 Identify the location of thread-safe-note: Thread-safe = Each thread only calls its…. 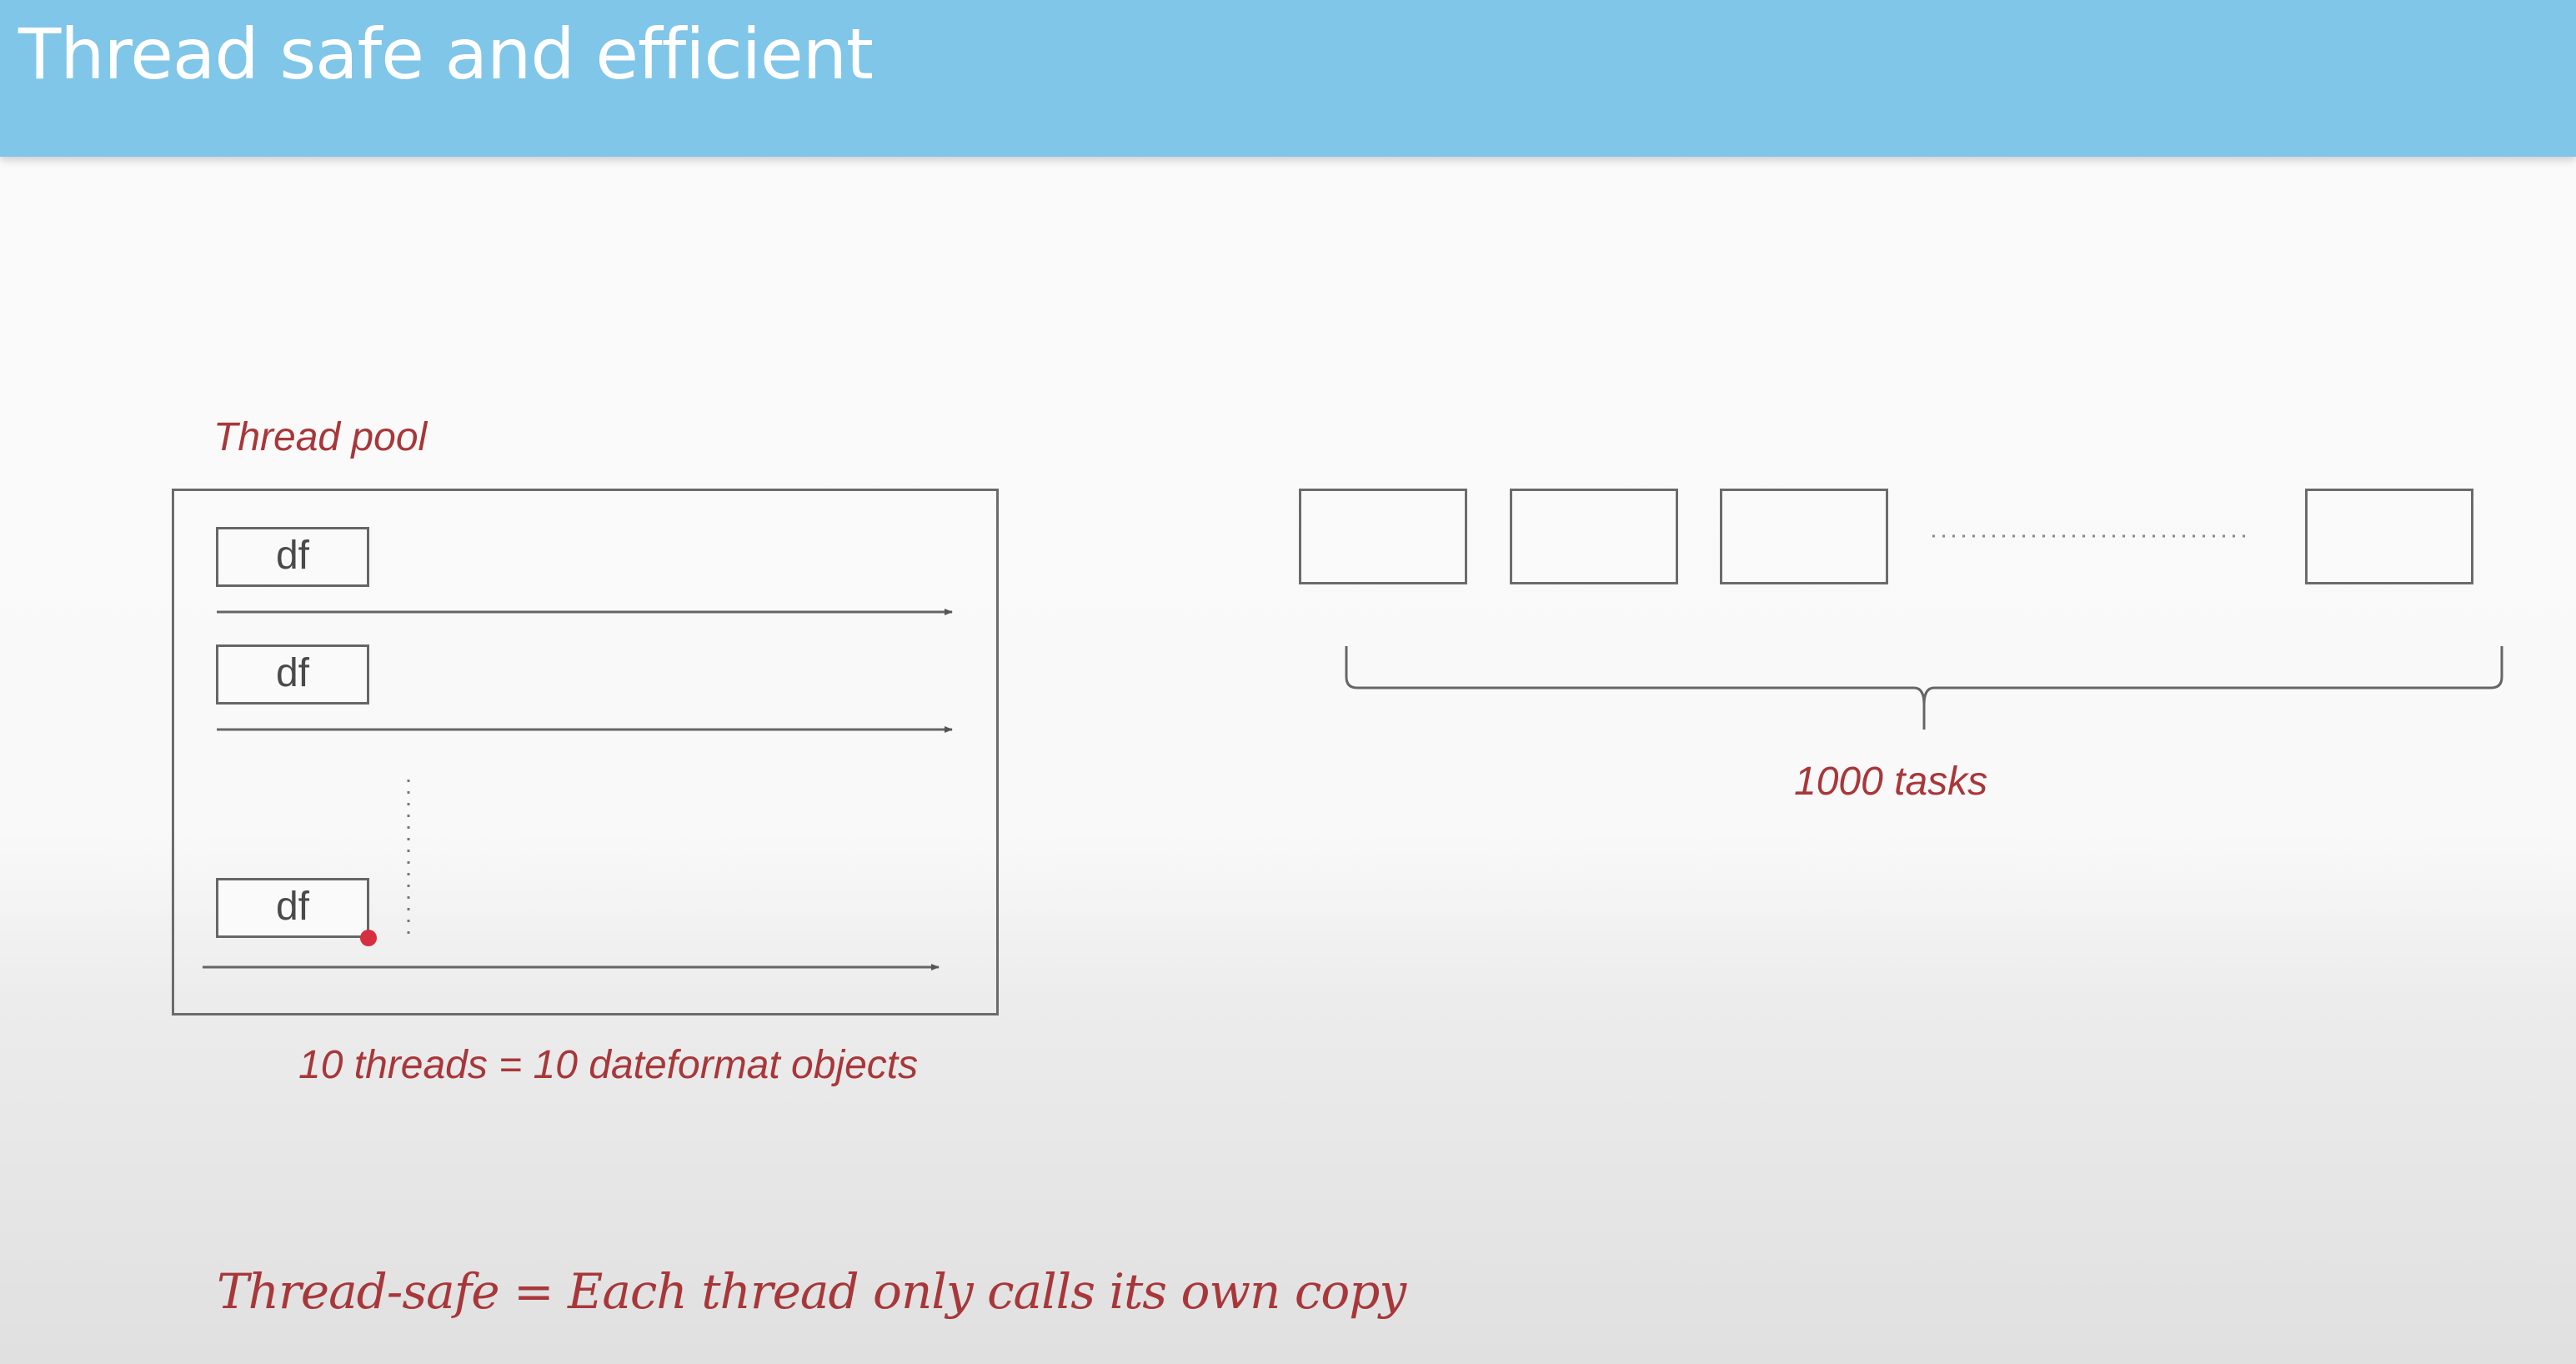
(811, 1291).